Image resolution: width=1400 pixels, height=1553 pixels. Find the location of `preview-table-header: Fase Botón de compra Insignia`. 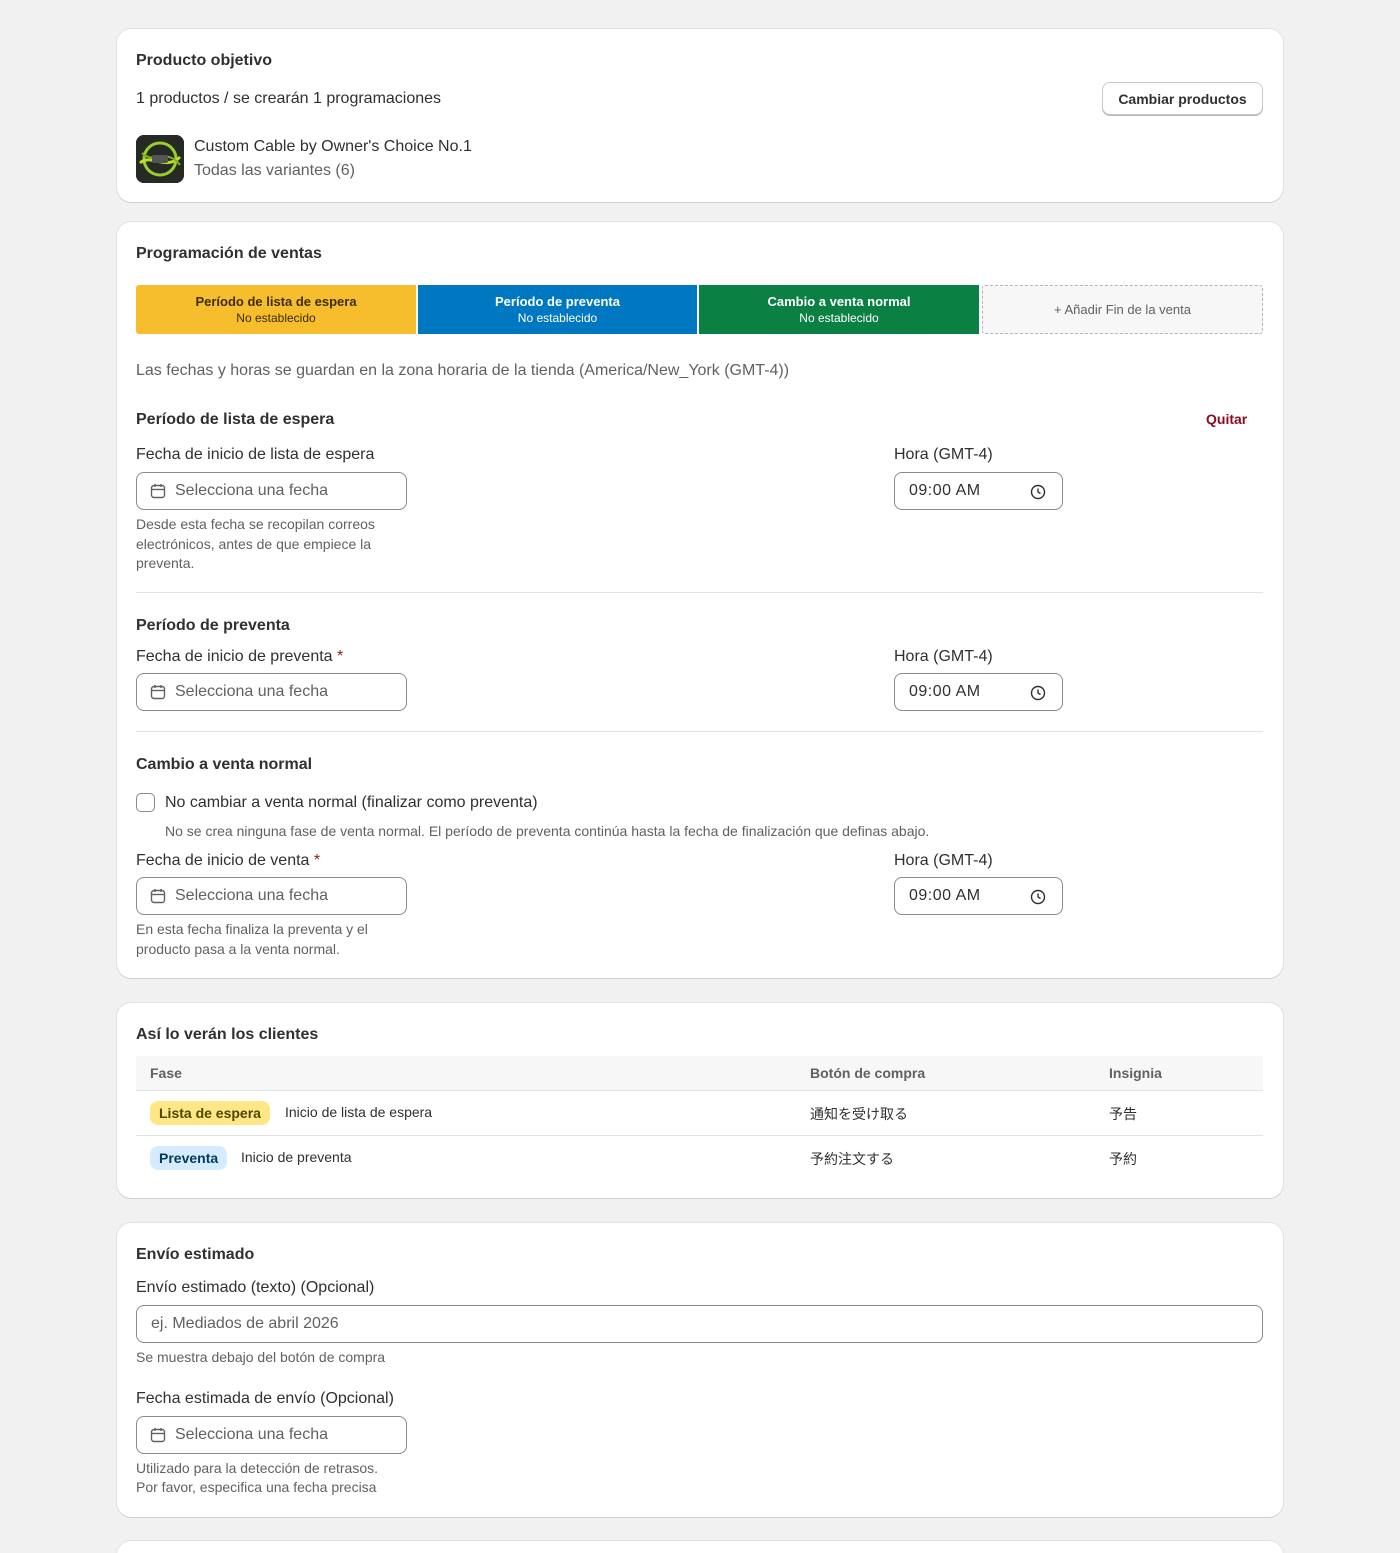

preview-table-header: Fase Botón de compra Insignia is located at coordinates (699, 1073).